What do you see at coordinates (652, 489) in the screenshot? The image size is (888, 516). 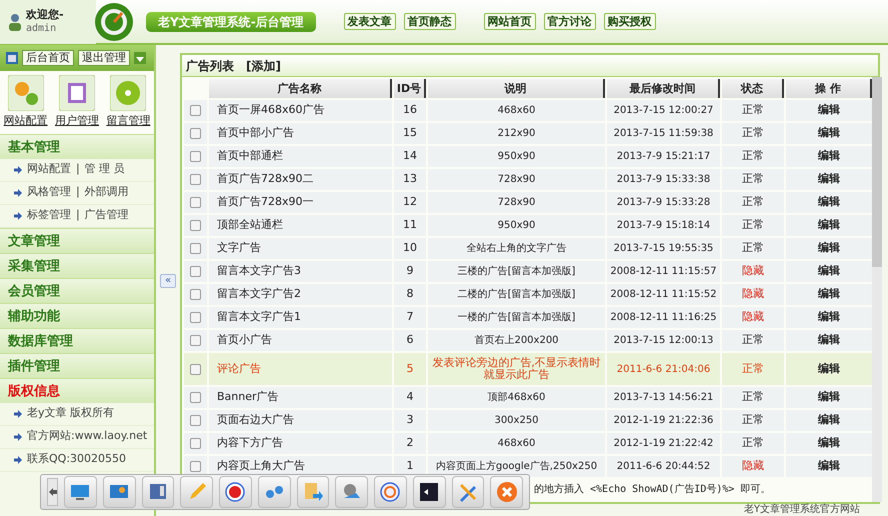 I see `usage-note: 的地方插入 <%Echo ShowAD(广告ID号)%> 即可。` at bounding box center [652, 489].